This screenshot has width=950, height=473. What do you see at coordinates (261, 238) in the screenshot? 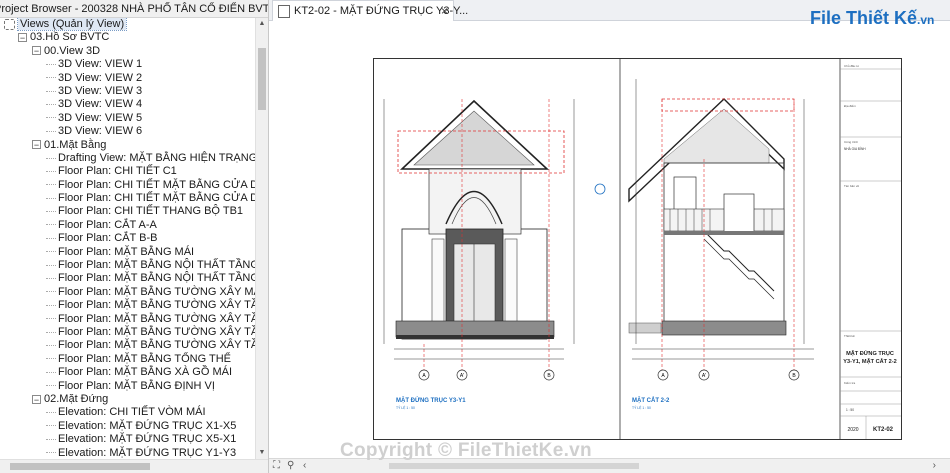
I see `vertical-scrollbar: ▲ ▼` at bounding box center [261, 238].